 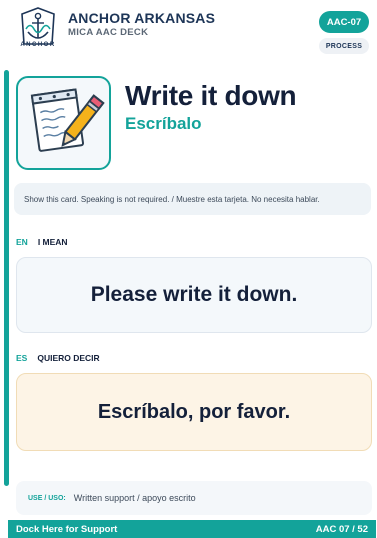 I want to click on card-title-english: Write it down, so click(x=211, y=95).